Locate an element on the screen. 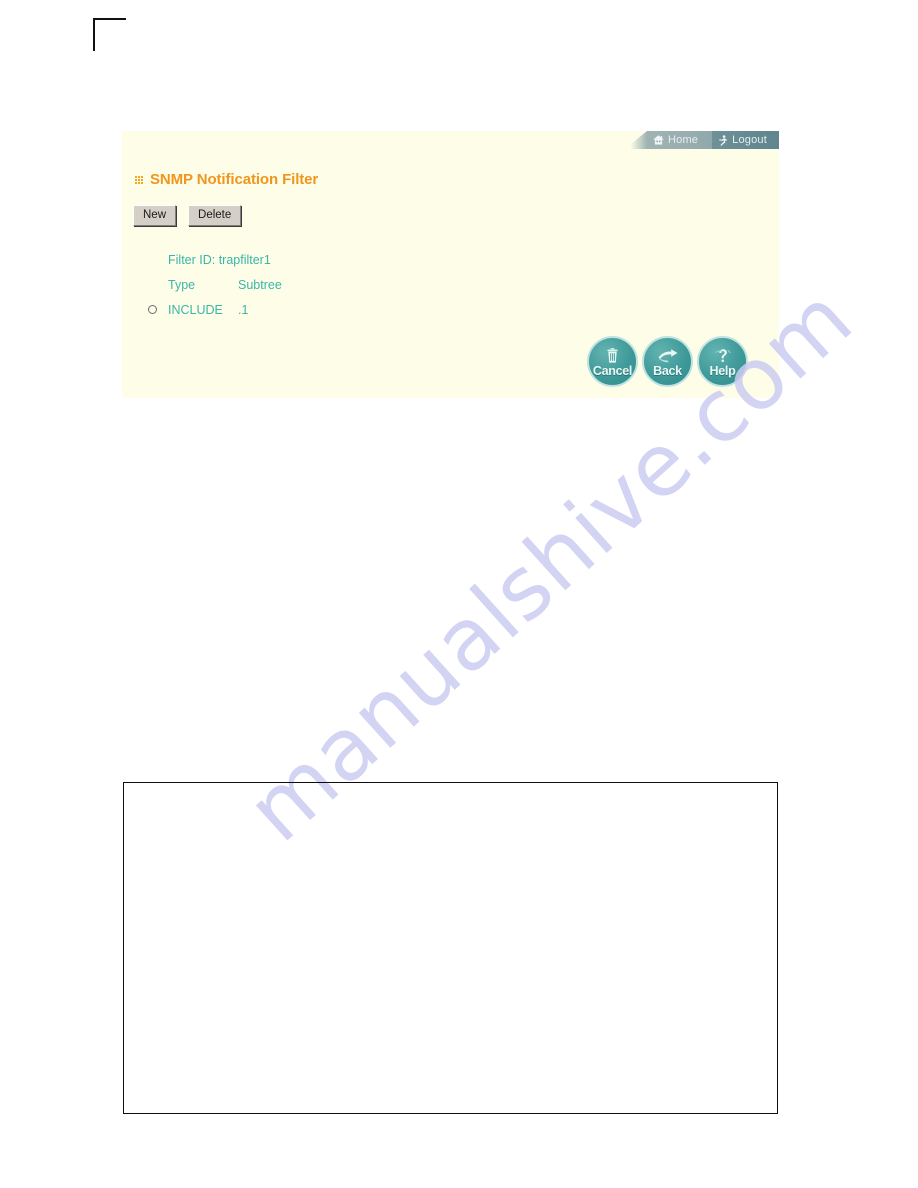 The image size is (918, 1188). round-action-buttons: Cancel Back Help is located at coordinates (667, 361).